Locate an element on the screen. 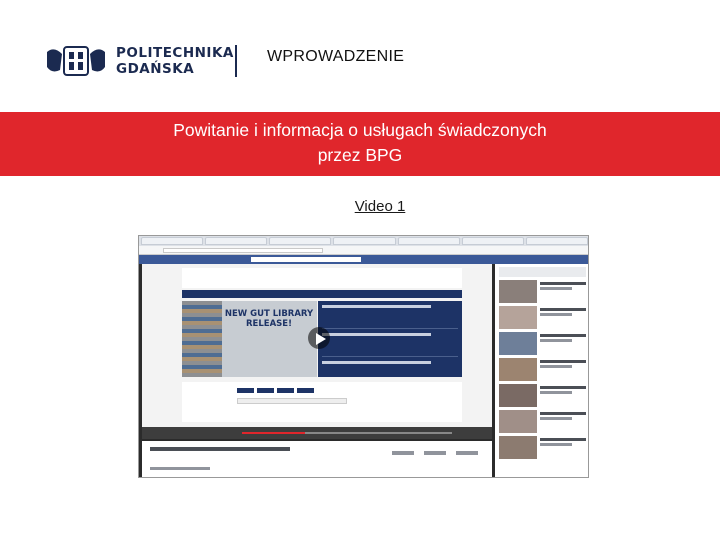 The height and width of the screenshot is (540, 720). library-site-nav is located at coordinates (322, 294).